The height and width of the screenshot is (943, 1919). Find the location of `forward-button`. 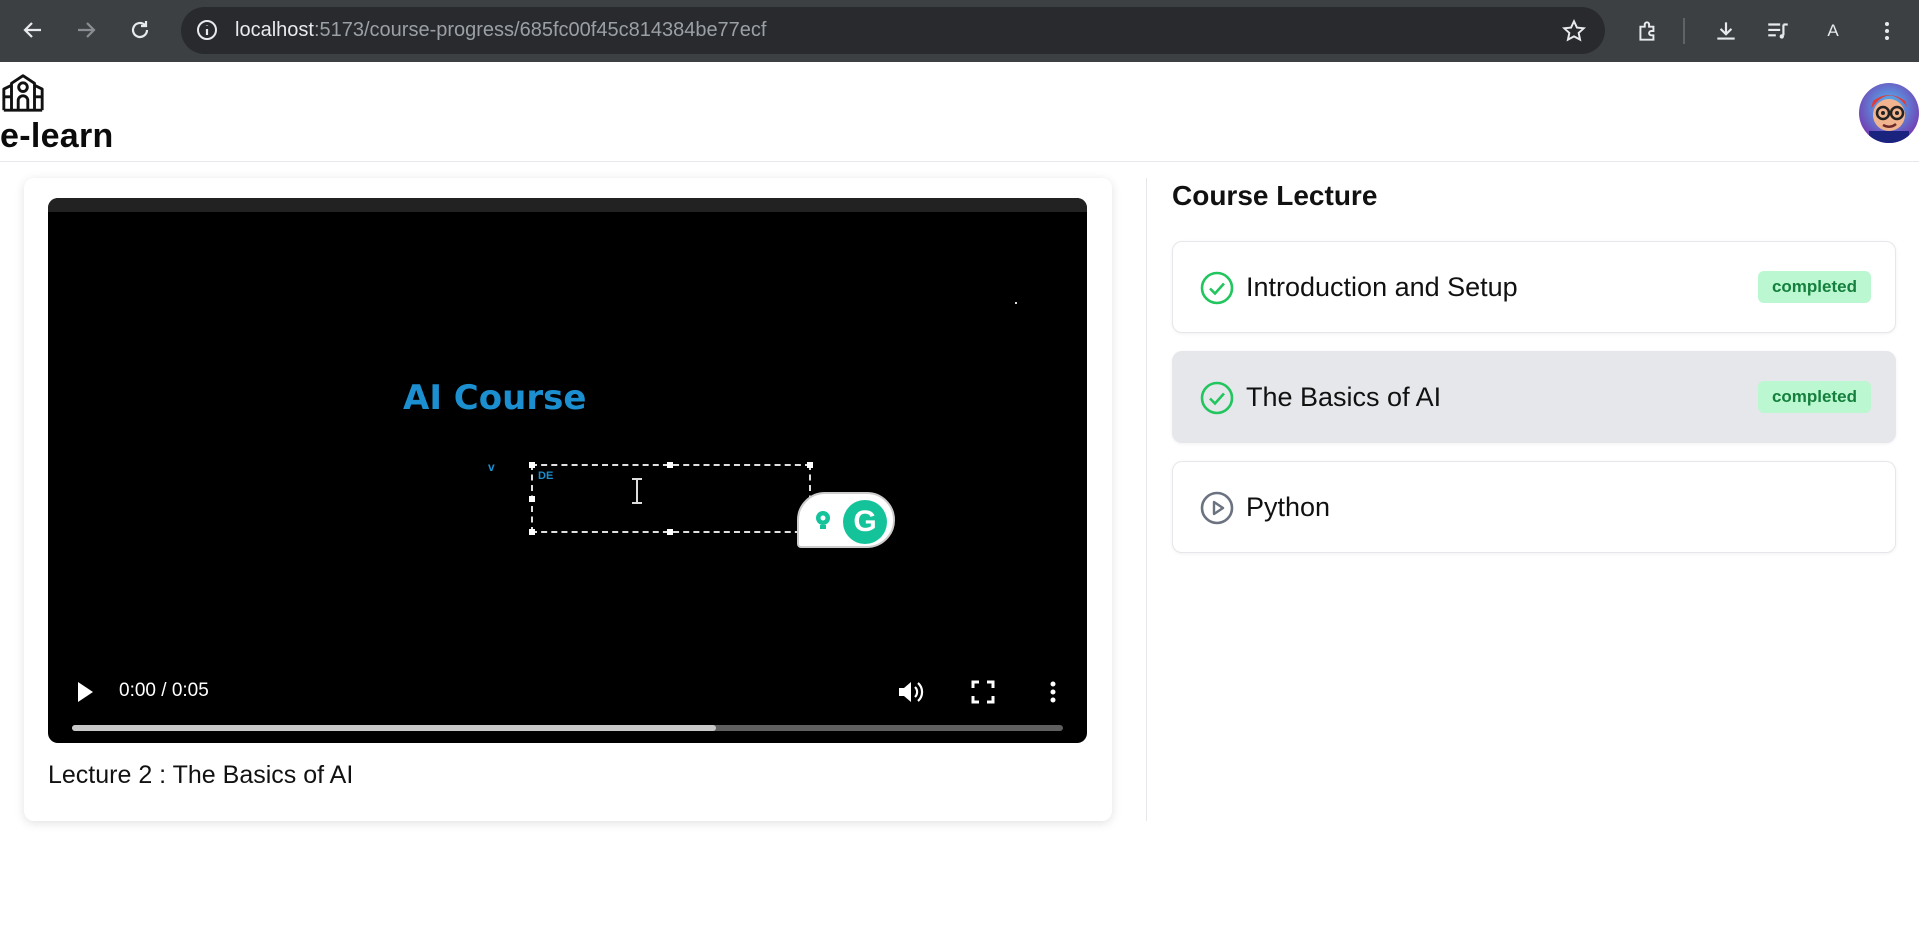

forward-button is located at coordinates (86, 30).